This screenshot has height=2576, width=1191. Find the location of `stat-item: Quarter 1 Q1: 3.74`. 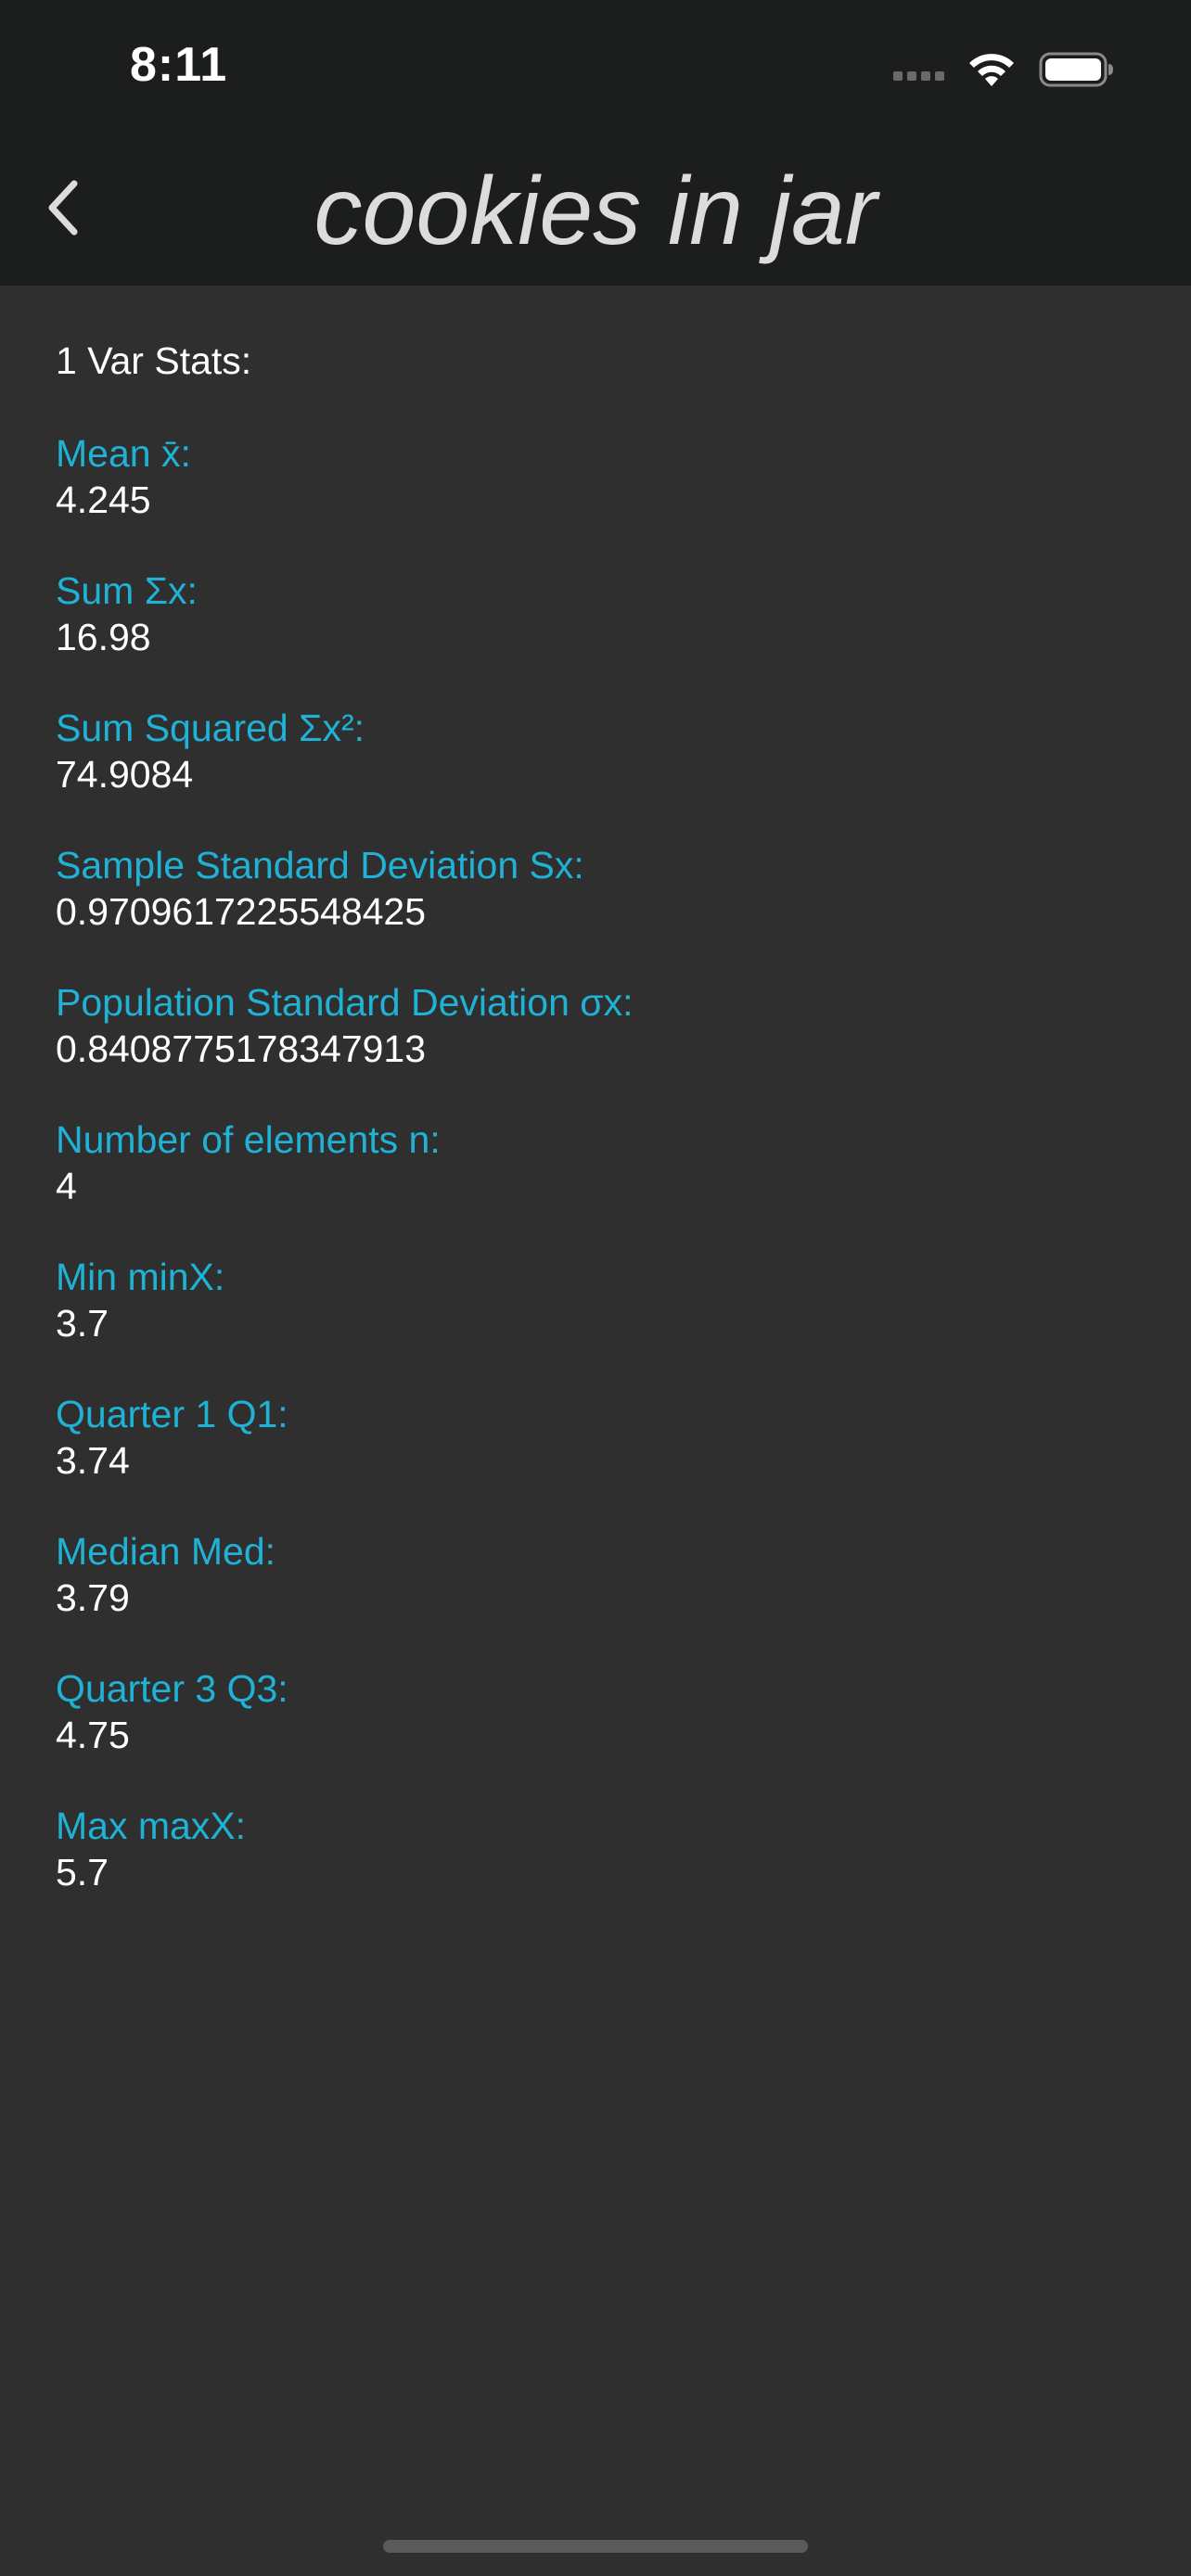

stat-item: Quarter 1 Q1: 3.74 is located at coordinates (595, 1438).